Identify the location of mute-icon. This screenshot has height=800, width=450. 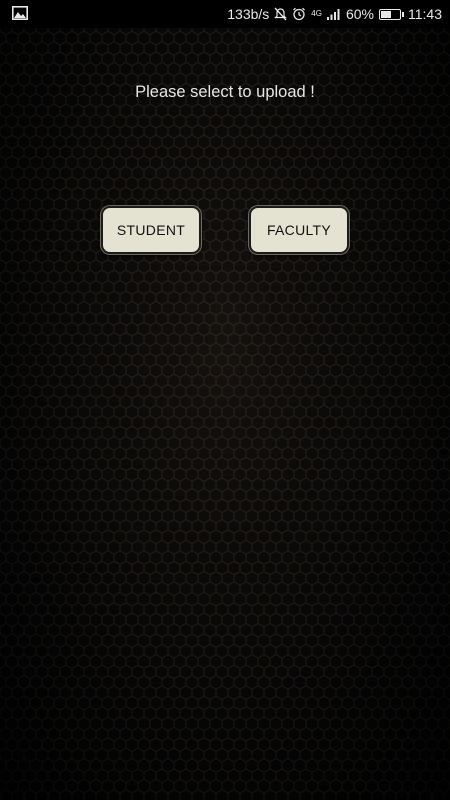
(281, 14).